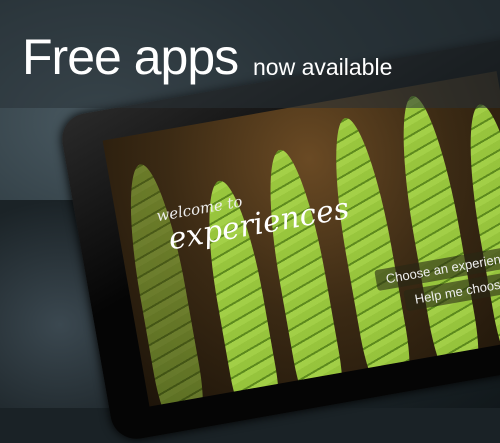 The width and height of the screenshot is (500, 443). What do you see at coordinates (163, 283) in the screenshot?
I see `fern-image` at bounding box center [163, 283].